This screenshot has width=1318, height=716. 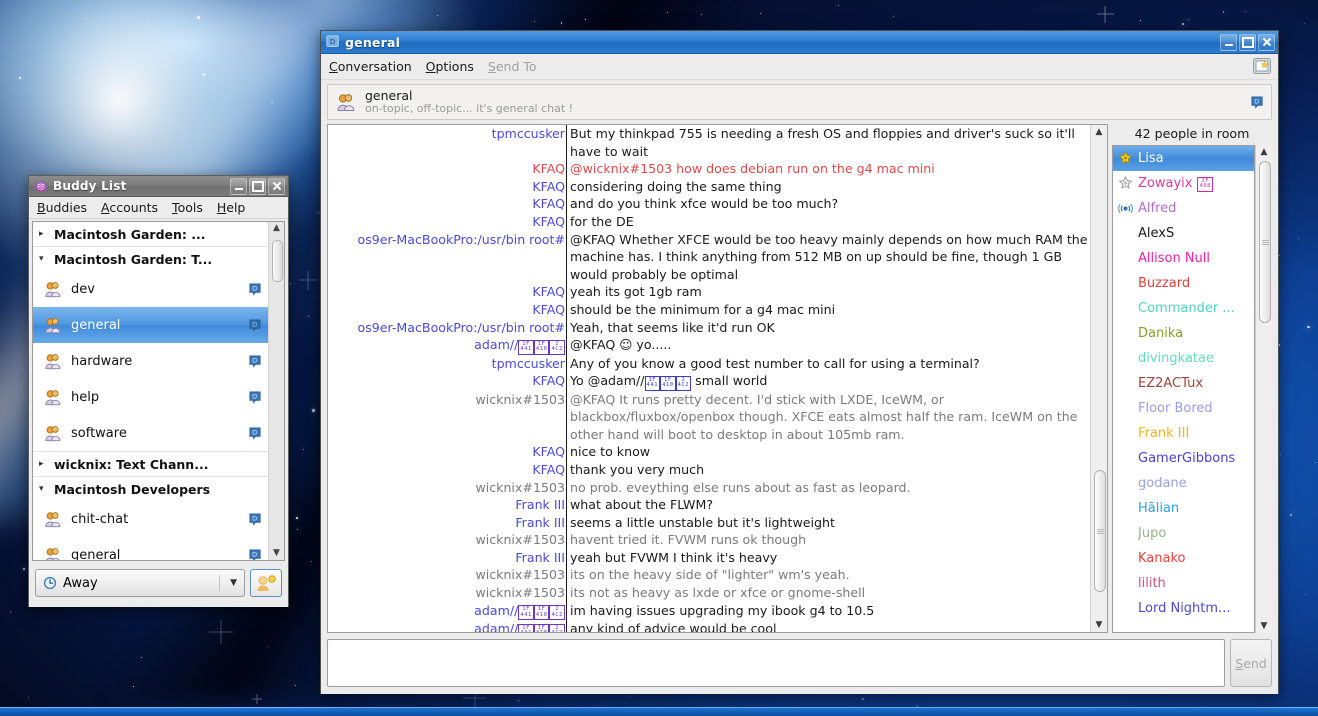 What do you see at coordinates (276, 391) in the screenshot?
I see `buddy-list-scrollbar: ▲ ▼` at bounding box center [276, 391].